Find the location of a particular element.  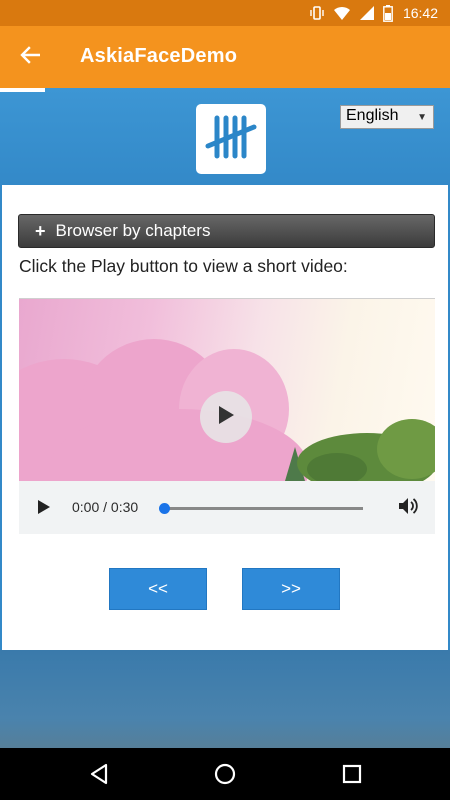

big-play-button is located at coordinates (226, 417).